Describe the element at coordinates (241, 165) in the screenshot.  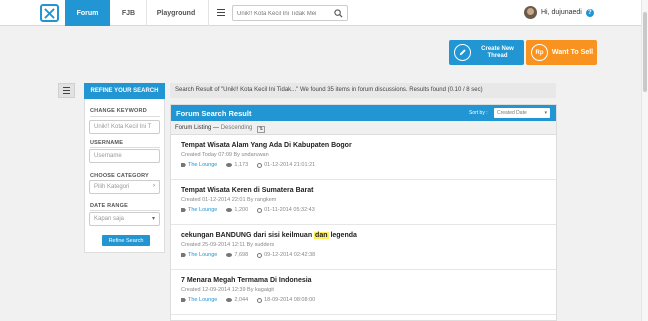
I see `view-count: 1,173` at that location.